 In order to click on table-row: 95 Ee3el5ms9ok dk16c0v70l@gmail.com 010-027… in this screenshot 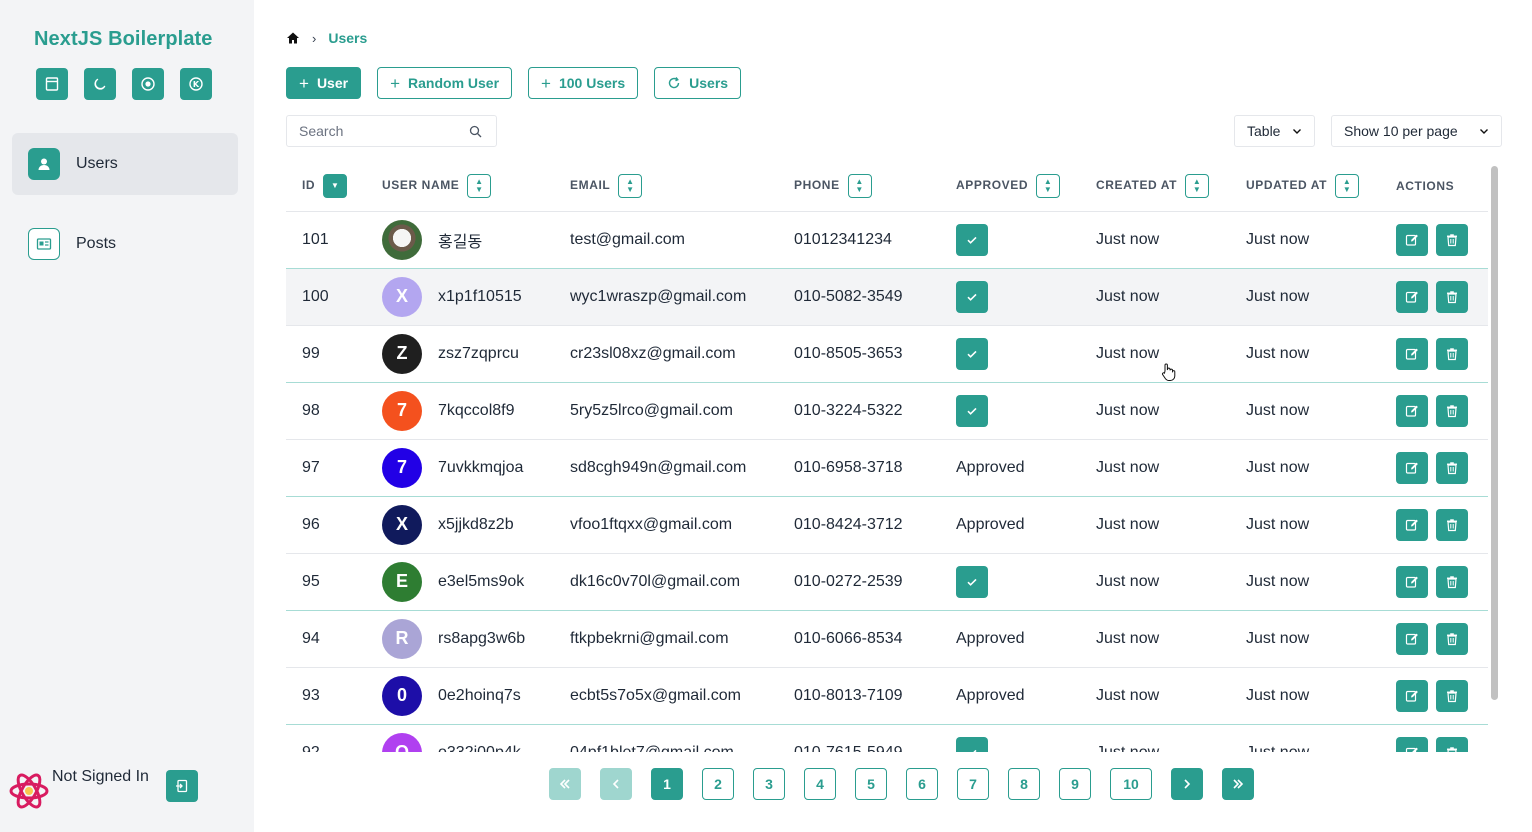, I will do `click(887, 582)`.